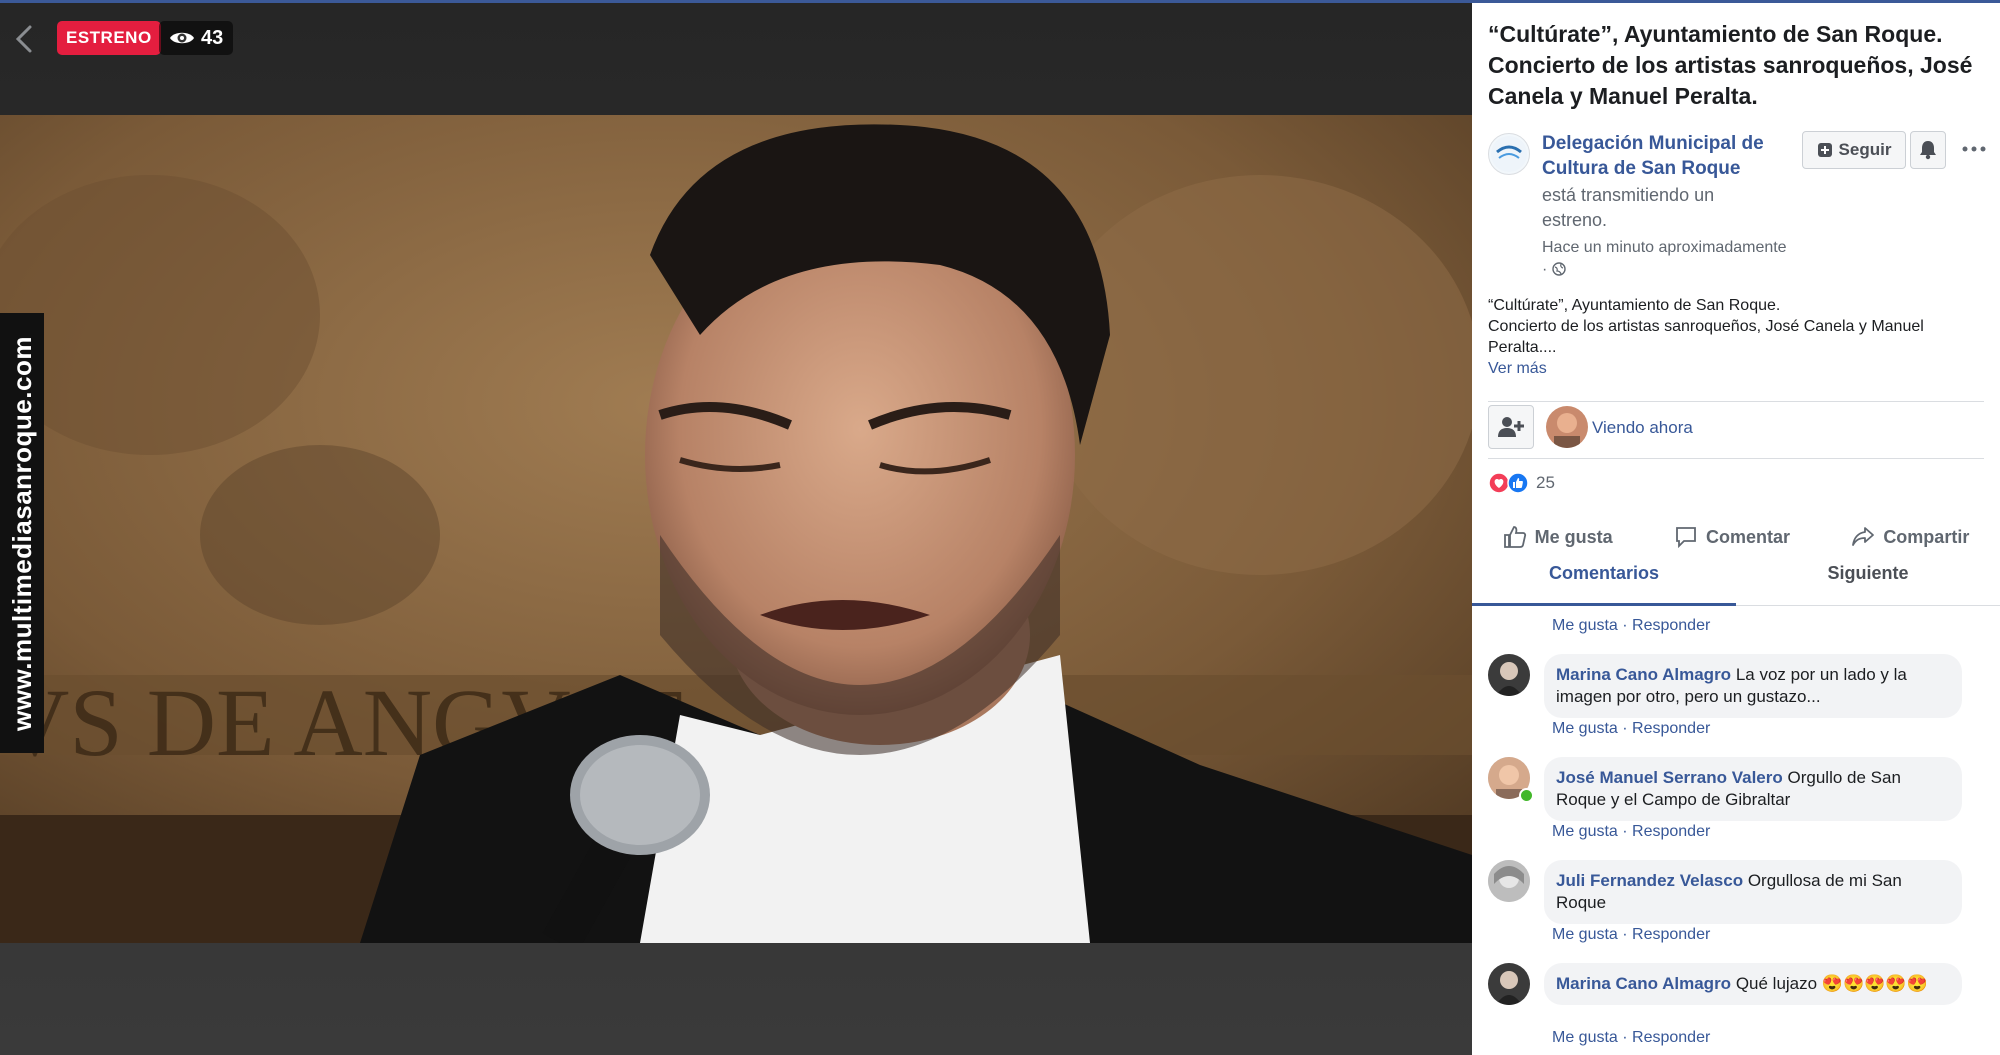 The width and height of the screenshot is (2000, 1055). Describe the element at coordinates (1526, 795) in the screenshot. I see `online-status-dot` at that location.